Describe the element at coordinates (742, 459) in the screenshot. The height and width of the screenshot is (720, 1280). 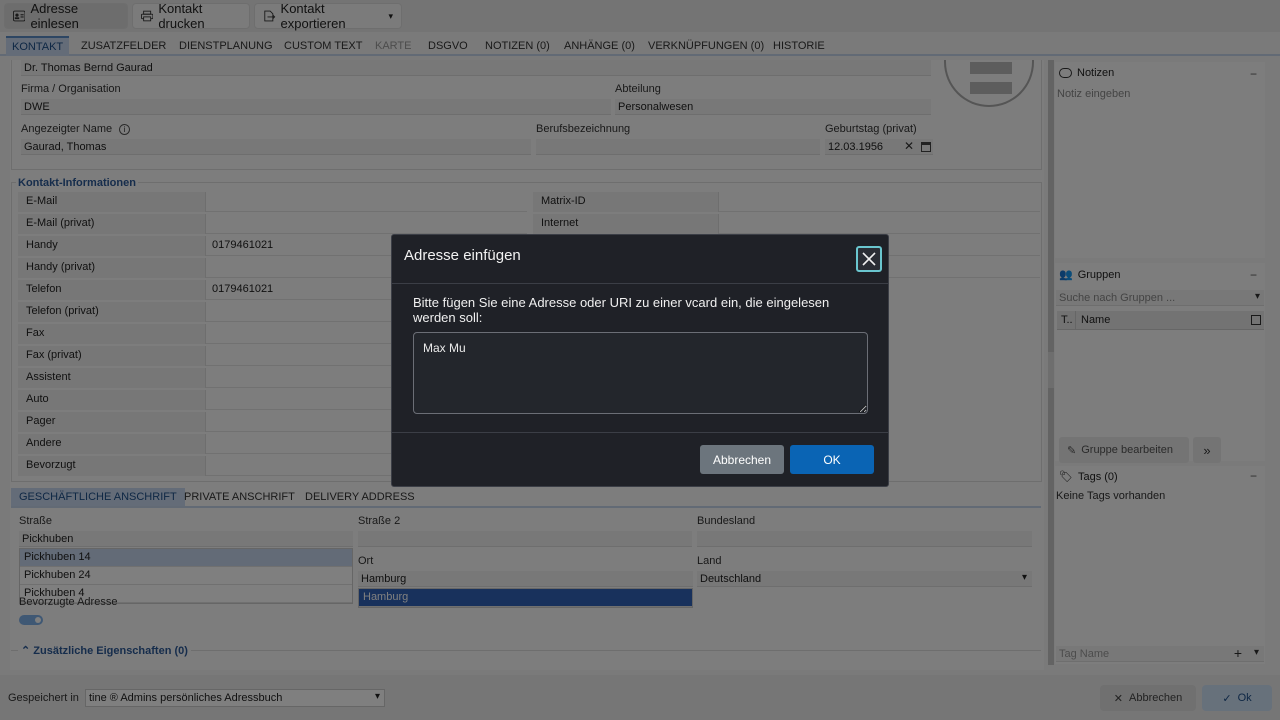
I see `dialog-cancel-button: Abbrechen` at that location.